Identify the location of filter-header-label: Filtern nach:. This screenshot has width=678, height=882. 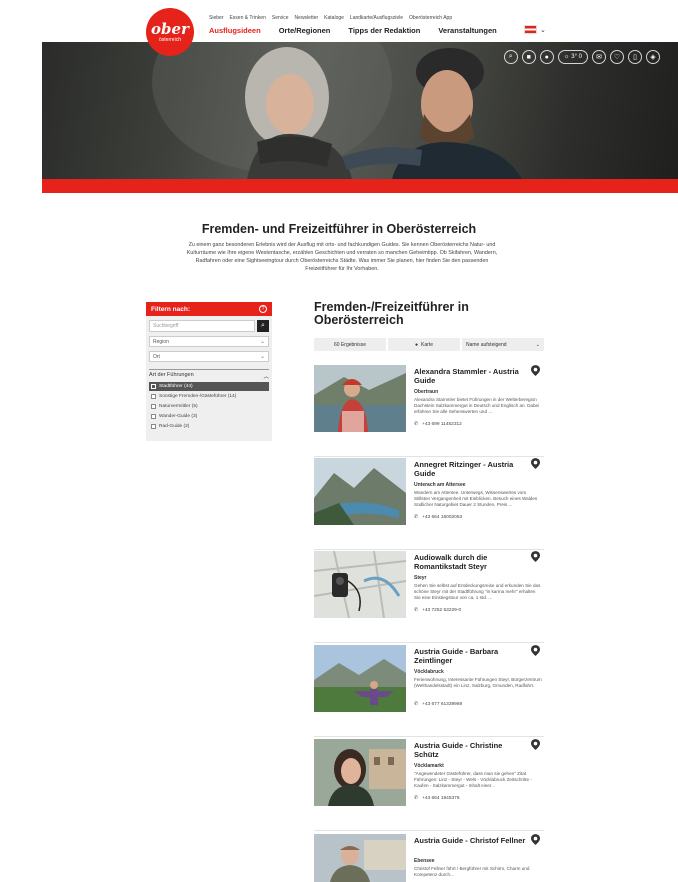
(171, 309).